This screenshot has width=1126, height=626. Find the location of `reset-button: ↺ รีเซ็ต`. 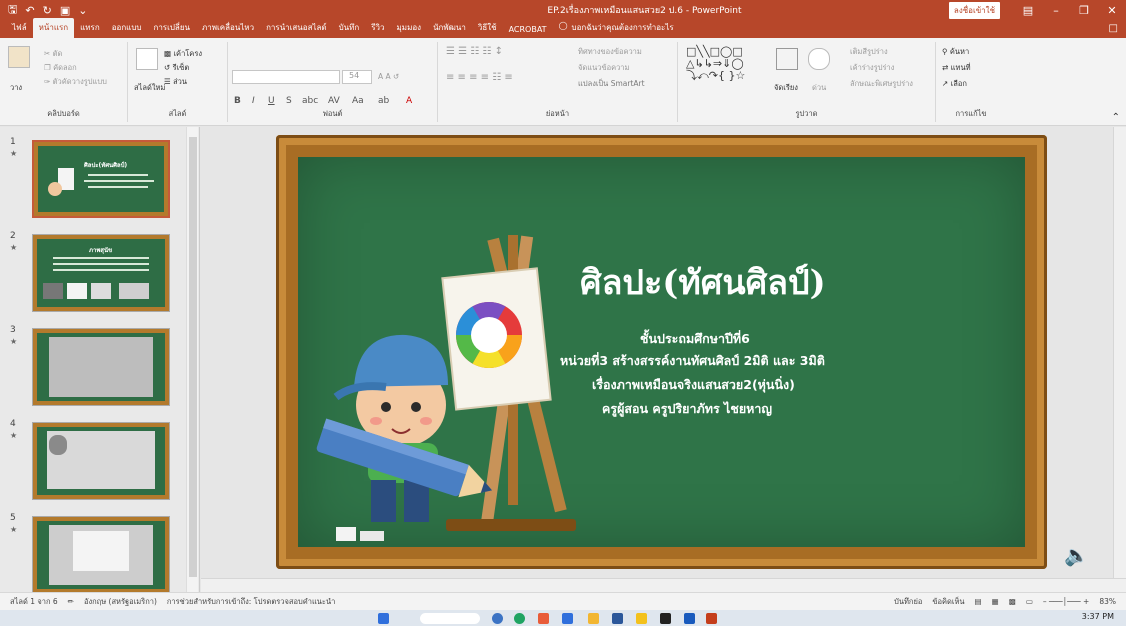

reset-button: ↺ รีเซ็ต is located at coordinates (176, 68).